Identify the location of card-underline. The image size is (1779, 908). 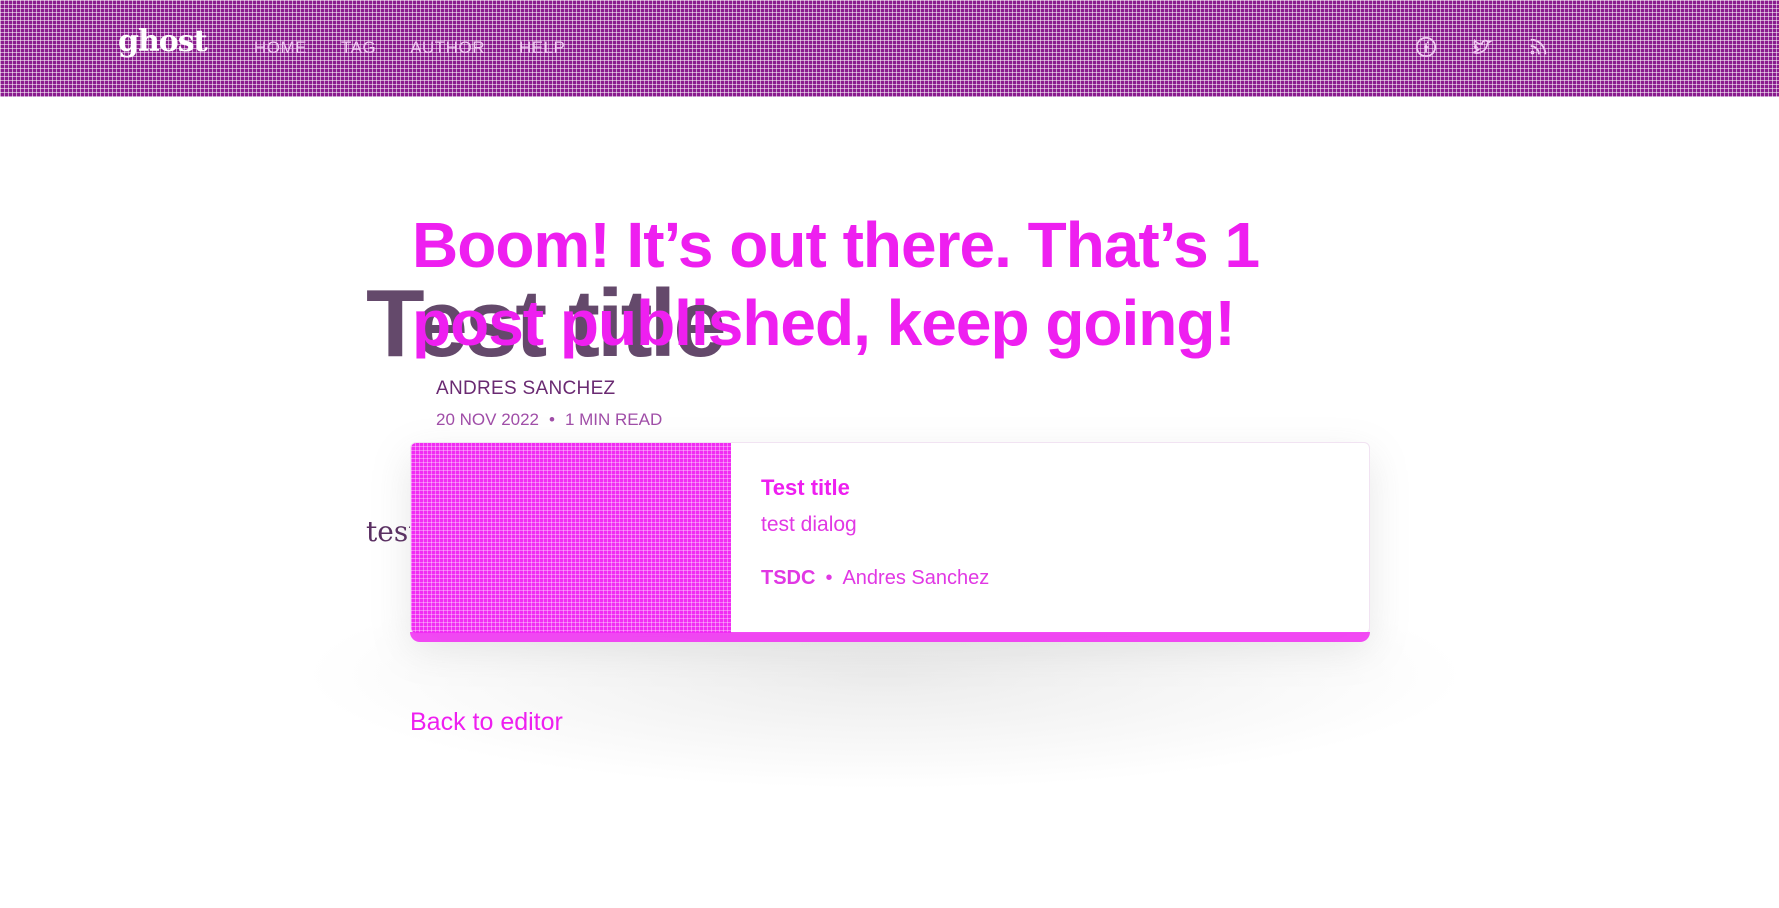
(890, 637).